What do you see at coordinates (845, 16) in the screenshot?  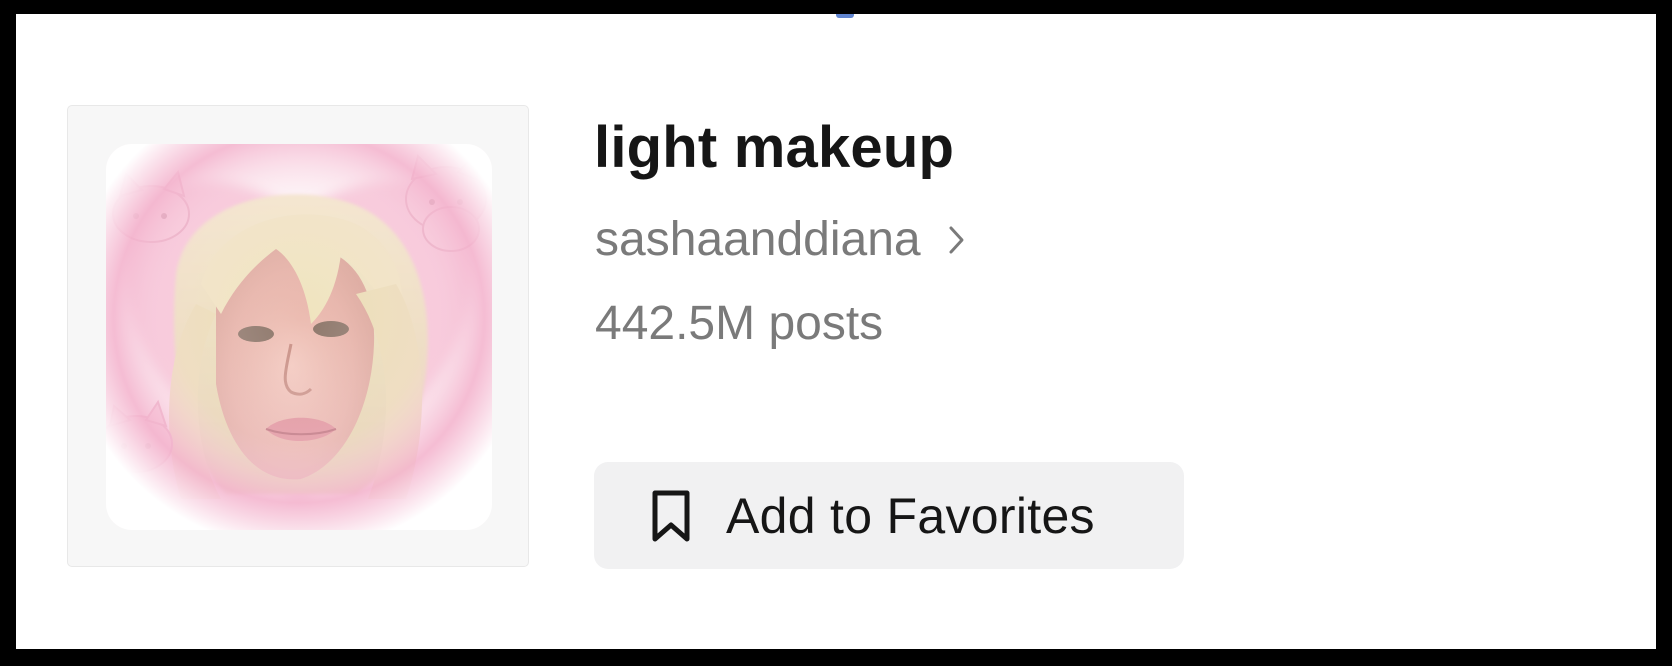 I see `top-indicator` at bounding box center [845, 16].